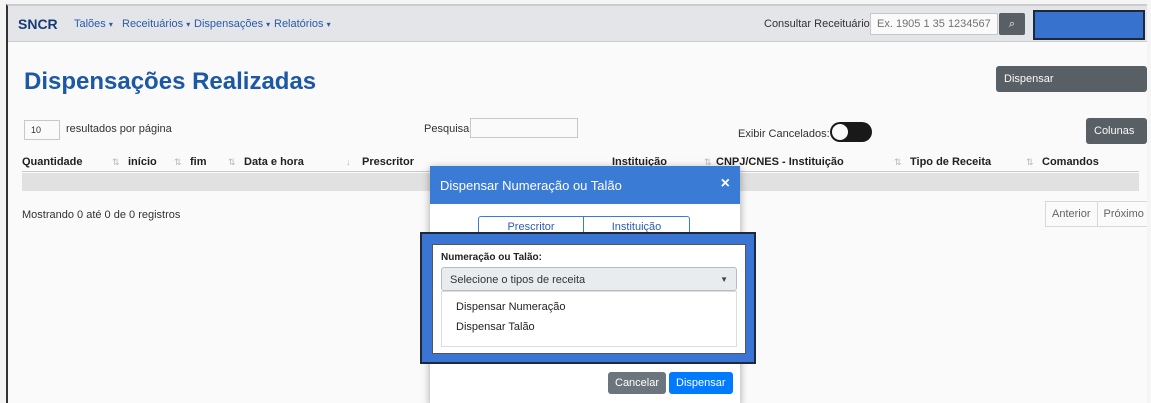  What do you see at coordinates (701, 383) in the screenshot?
I see `confirm-dispense-button: Dispensar` at bounding box center [701, 383].